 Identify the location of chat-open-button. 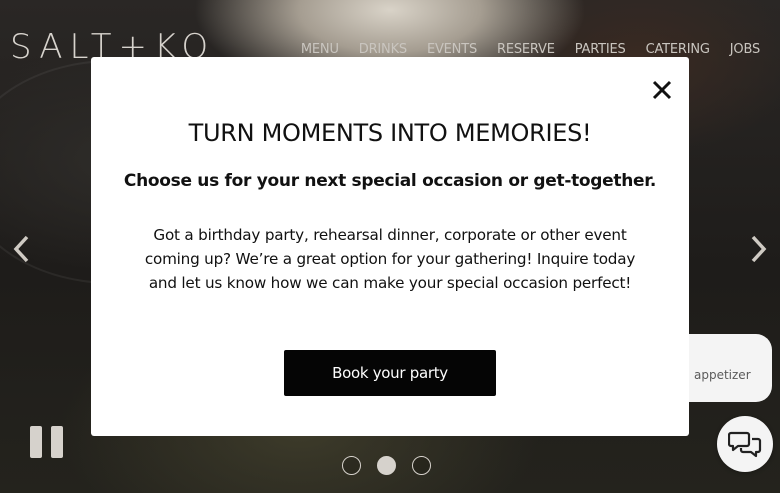
(745, 444).